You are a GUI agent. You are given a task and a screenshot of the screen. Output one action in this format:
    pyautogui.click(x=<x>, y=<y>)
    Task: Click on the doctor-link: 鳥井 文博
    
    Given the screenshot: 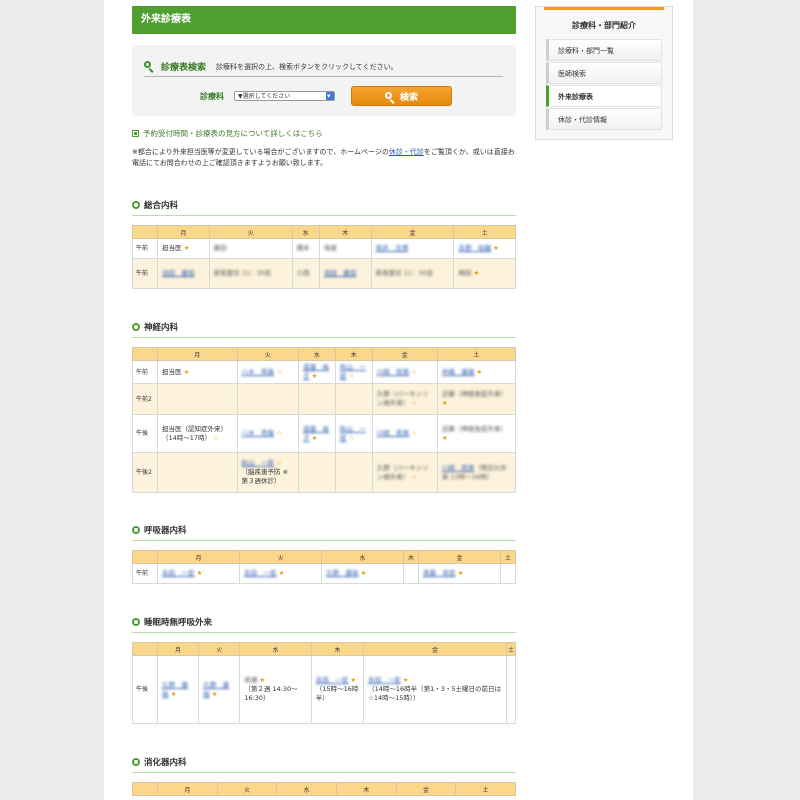 What is the action you would take?
    pyautogui.click(x=392, y=248)
    